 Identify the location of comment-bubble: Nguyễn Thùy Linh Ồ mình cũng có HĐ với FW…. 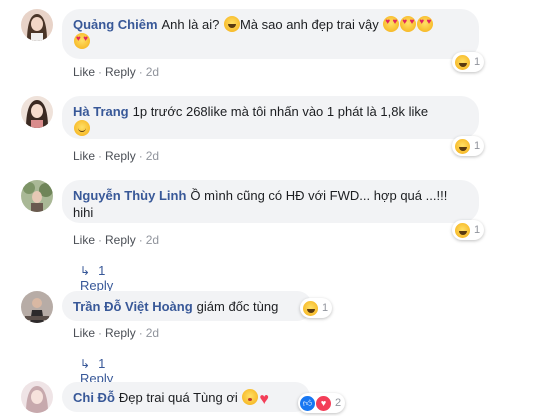
(270, 201).